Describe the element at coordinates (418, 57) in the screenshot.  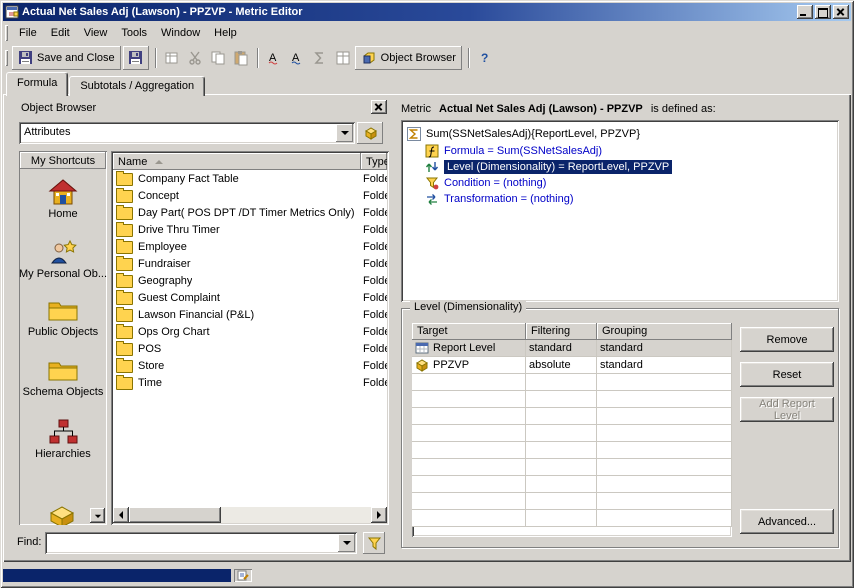
I see `object-browser-label: Object Browser` at that location.